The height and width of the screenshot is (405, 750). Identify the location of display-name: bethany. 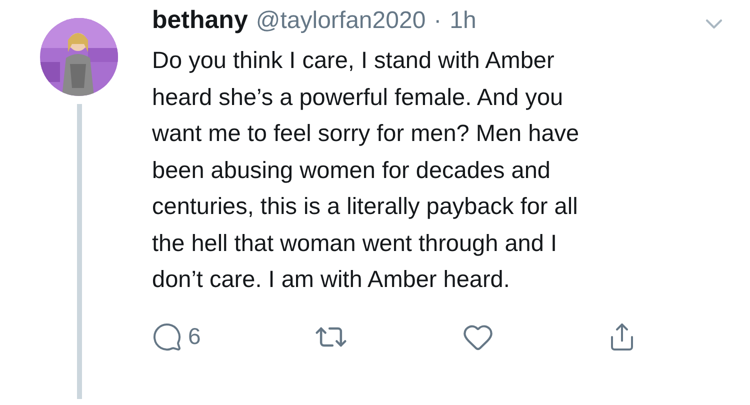
(200, 20).